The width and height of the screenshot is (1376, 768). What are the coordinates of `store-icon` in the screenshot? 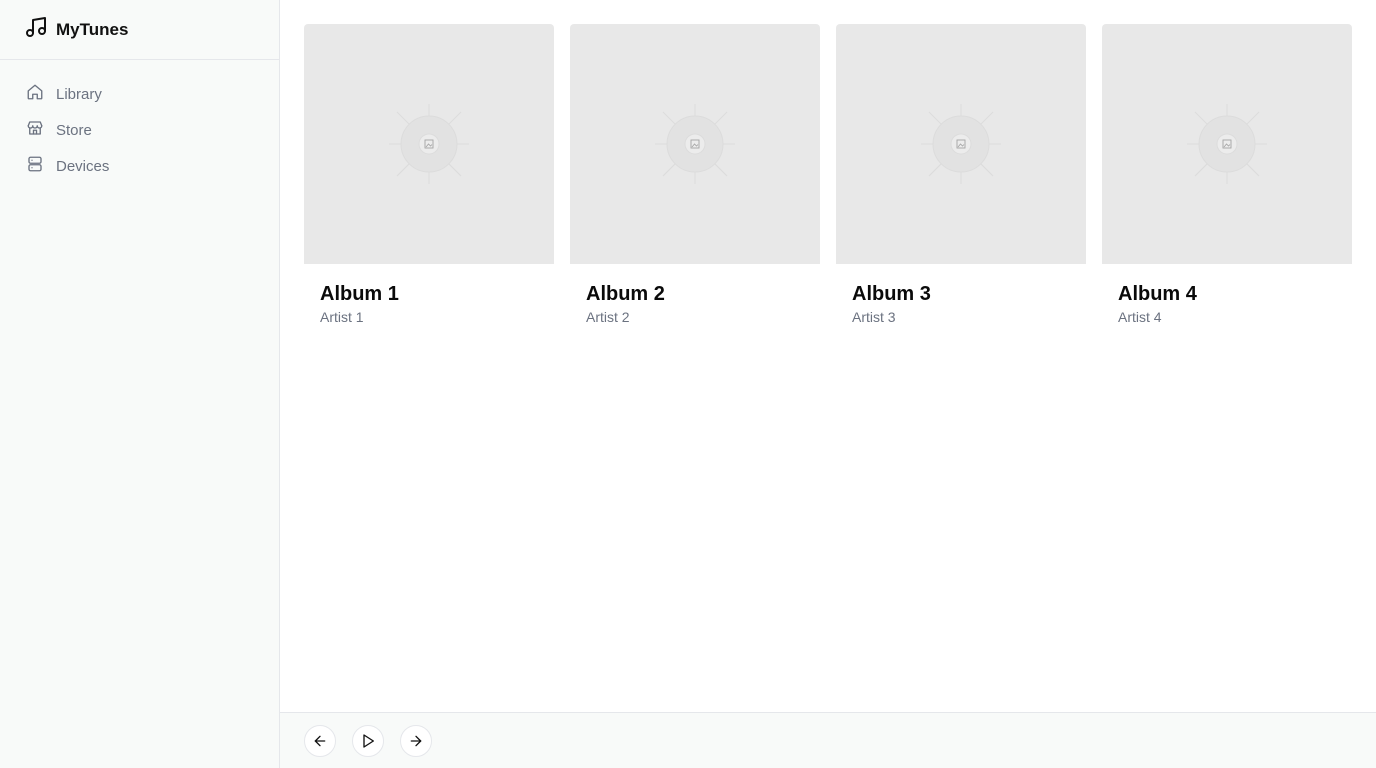 It's located at (35, 130).